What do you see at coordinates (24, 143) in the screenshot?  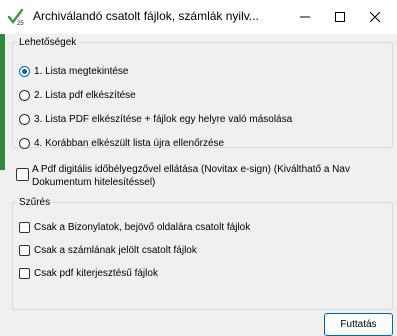 I see `option-4-radio` at bounding box center [24, 143].